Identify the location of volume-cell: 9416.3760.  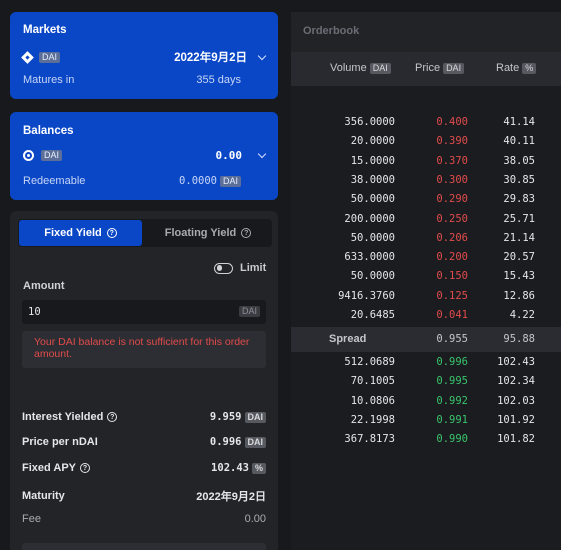
(366, 295).